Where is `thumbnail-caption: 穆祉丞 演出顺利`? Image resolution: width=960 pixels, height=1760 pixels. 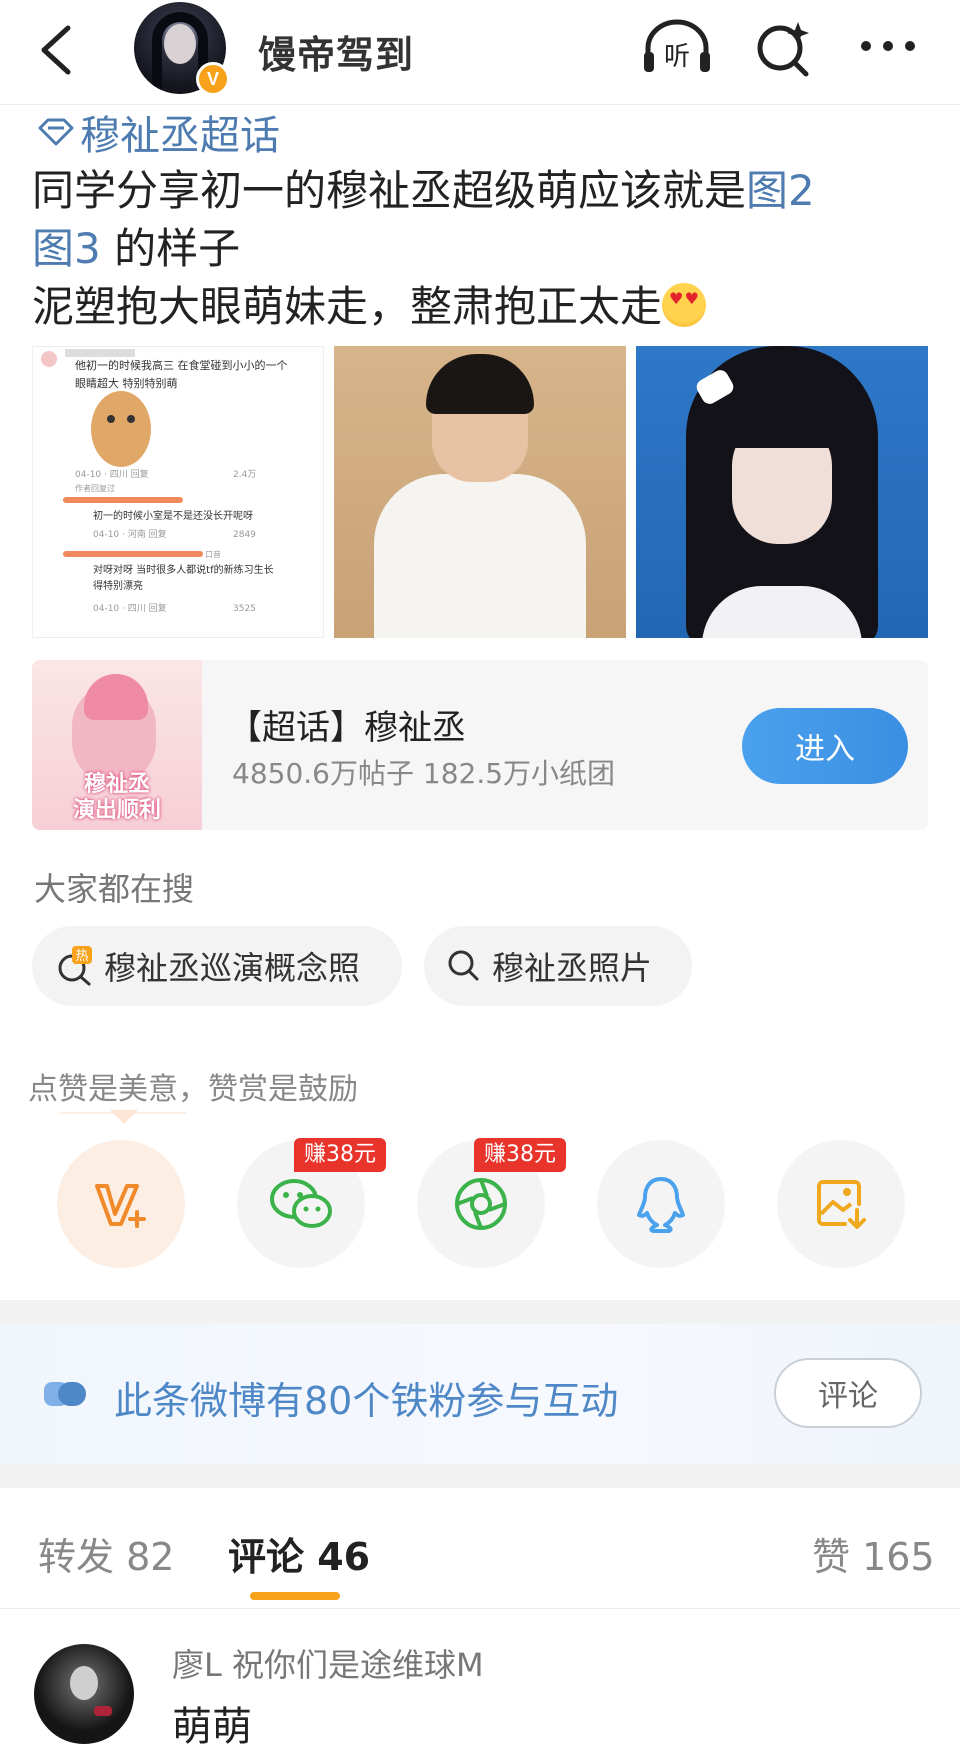 thumbnail-caption: 穆祉丞 演出顺利 is located at coordinates (116, 797).